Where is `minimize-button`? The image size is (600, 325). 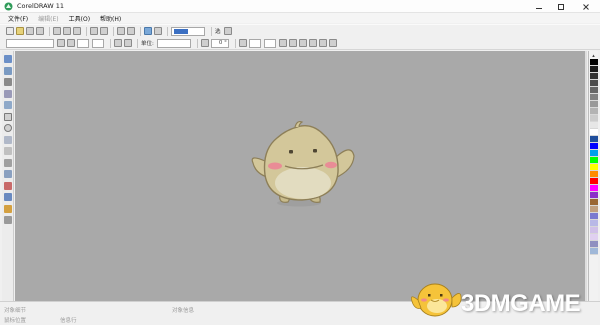
minimize-button is located at coordinates (539, 6).